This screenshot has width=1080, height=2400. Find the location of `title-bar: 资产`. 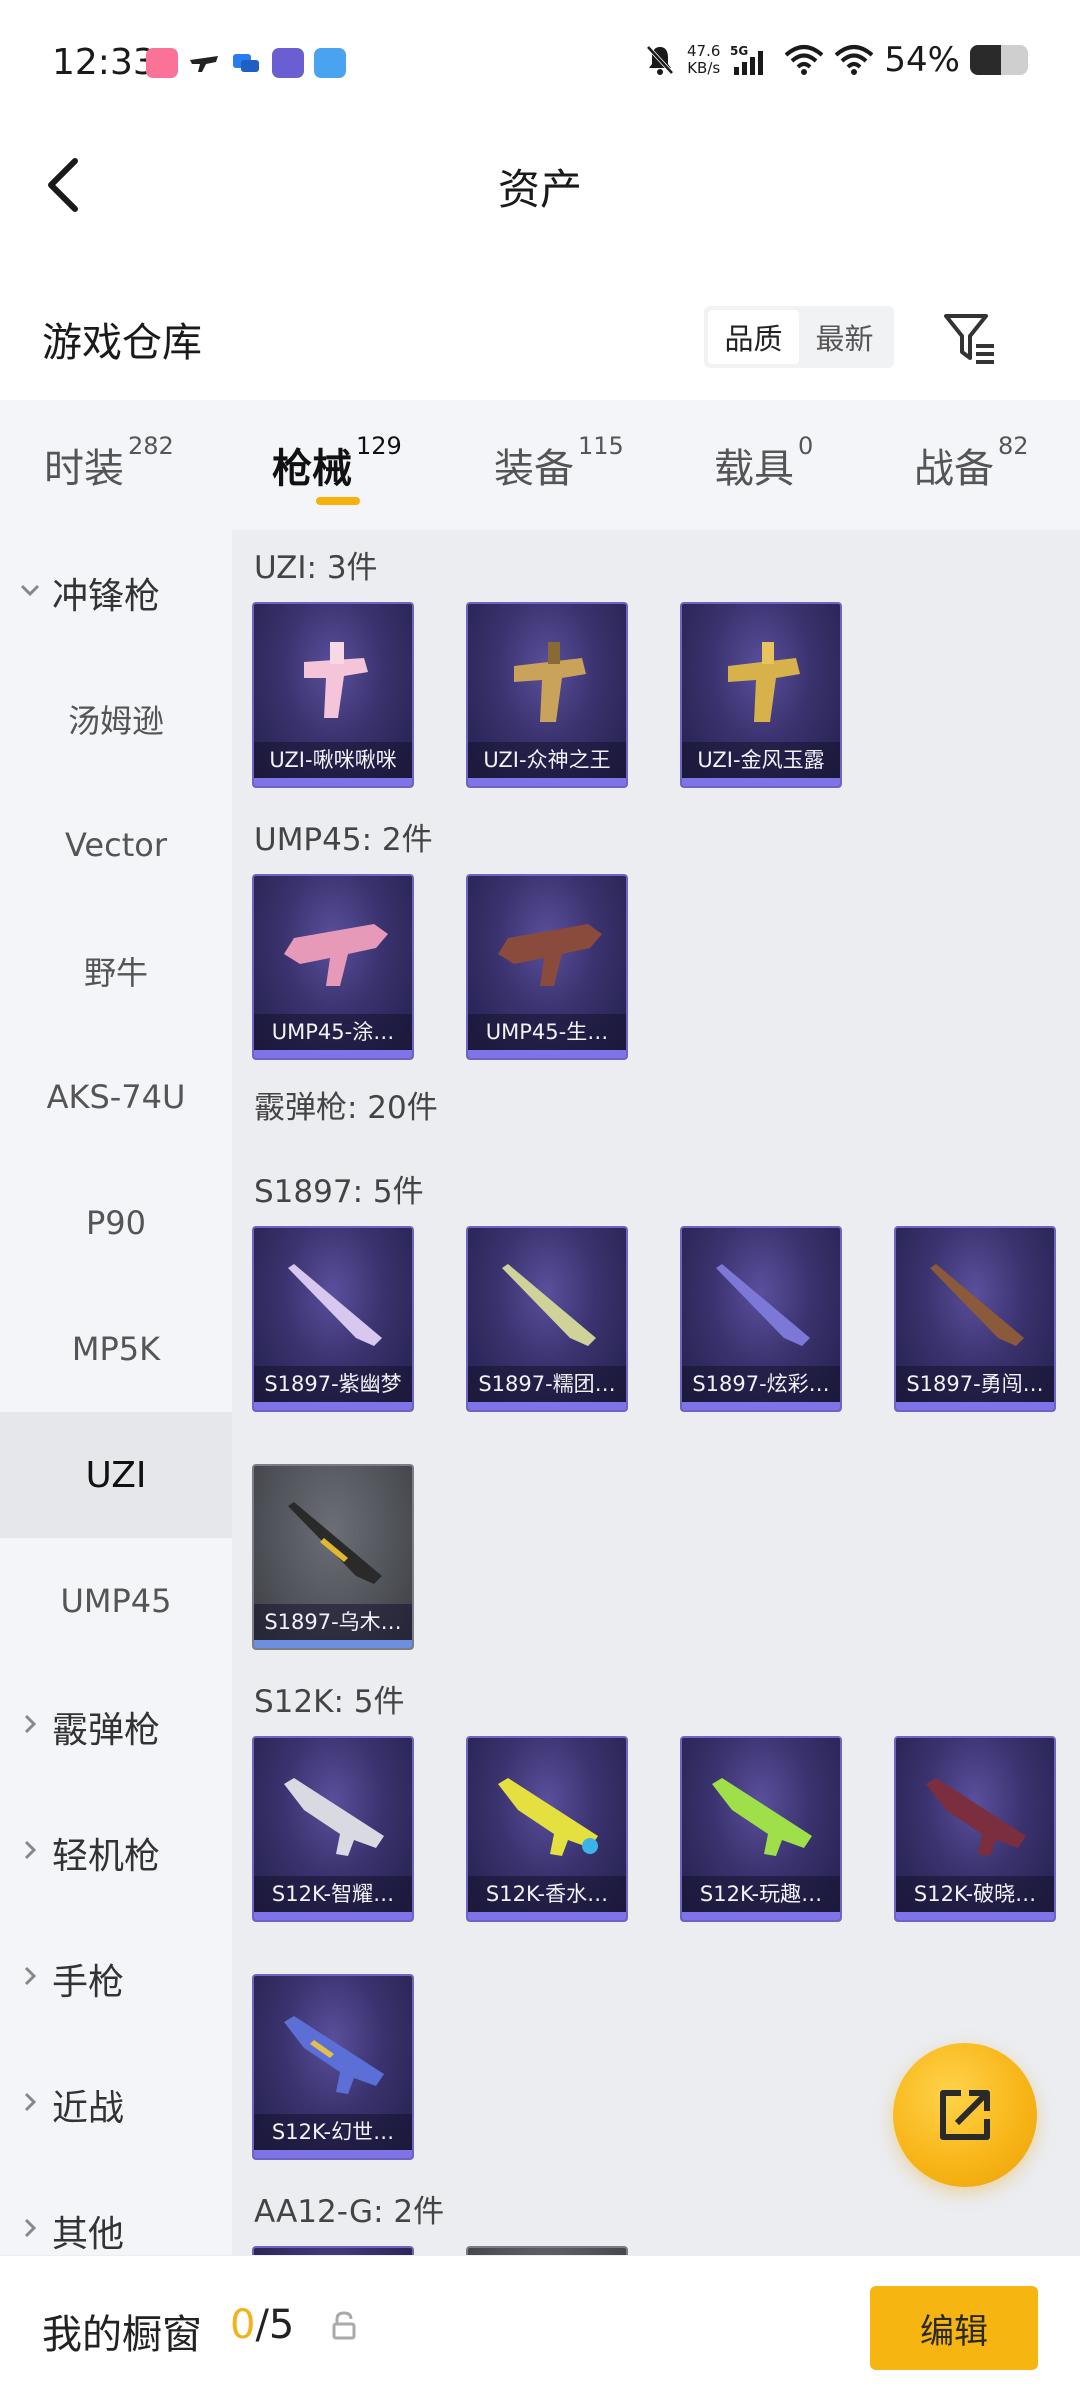

title-bar: 资产 is located at coordinates (540, 185).